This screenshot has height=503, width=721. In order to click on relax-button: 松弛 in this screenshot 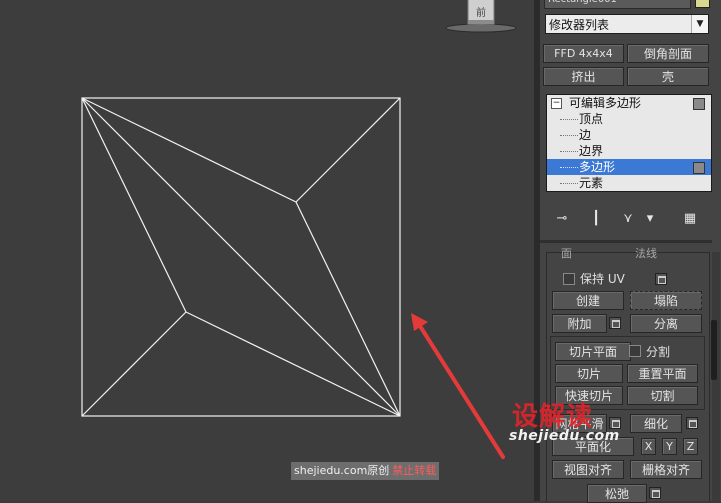, I will do `click(617, 493)`.